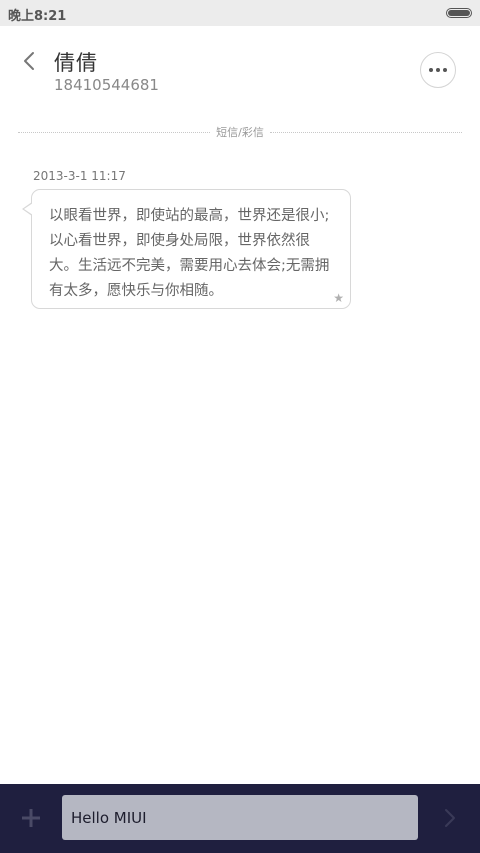 Image resolution: width=480 pixels, height=853 pixels. I want to click on battery-level, so click(459, 13).